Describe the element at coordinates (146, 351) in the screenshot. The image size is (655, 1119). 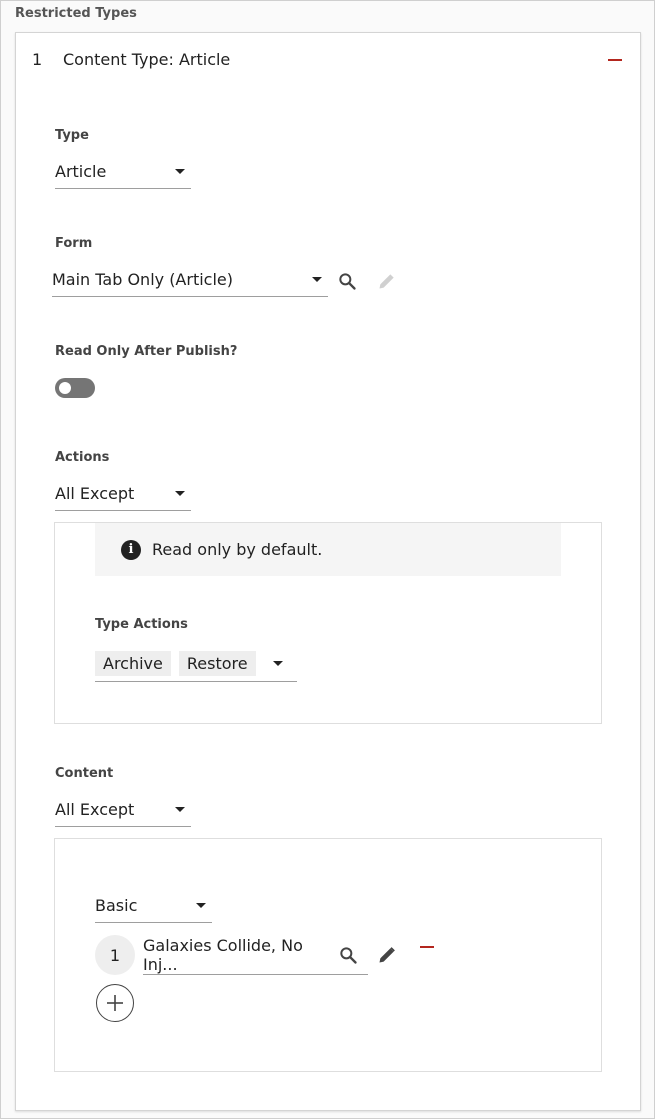
I see `read-only-label: Read Only After Publish?` at that location.